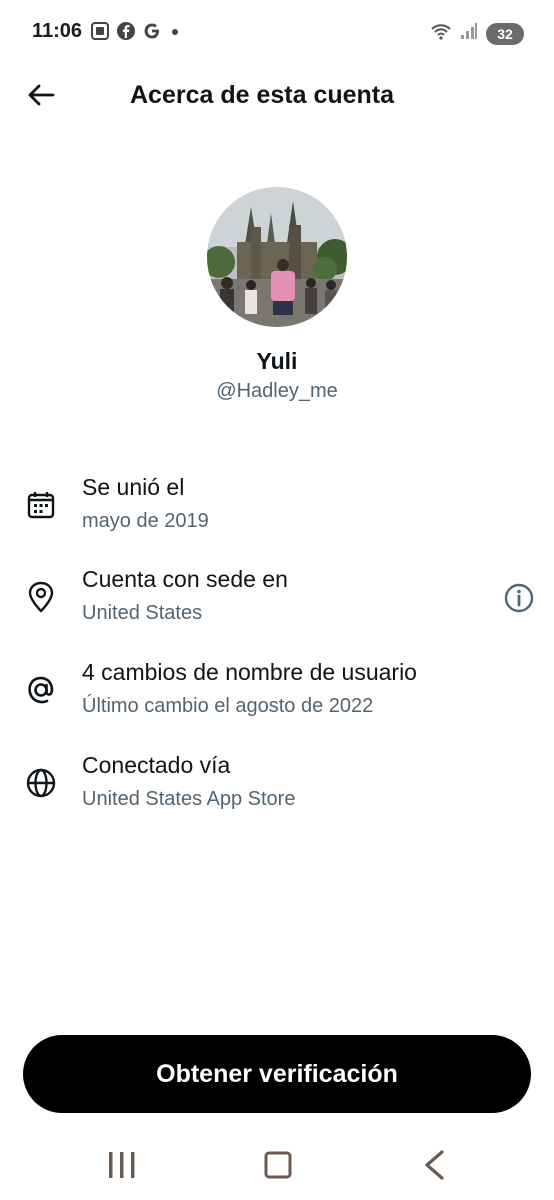  I want to click on home-button, so click(278, 1167).